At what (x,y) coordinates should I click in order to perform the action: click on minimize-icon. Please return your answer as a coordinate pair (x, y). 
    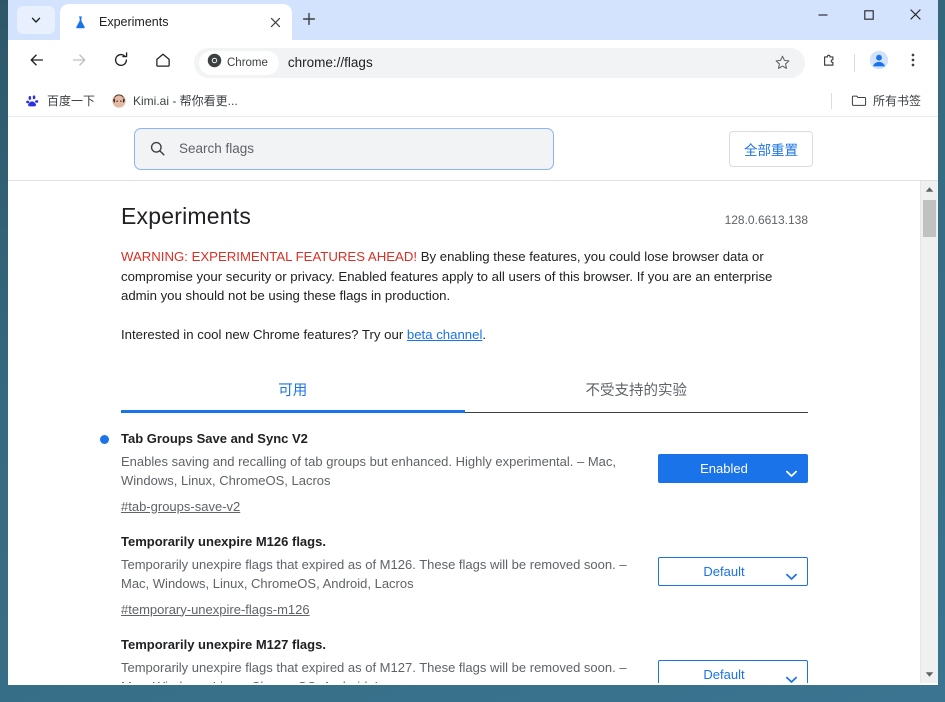
    Looking at the image, I should click on (823, 17).